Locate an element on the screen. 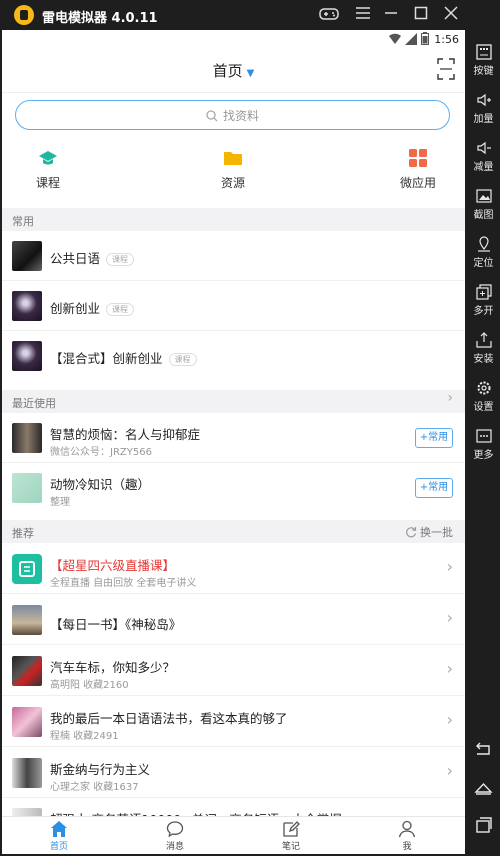 The height and width of the screenshot is (856, 500). gamepad-icon is located at coordinates (329, 15).